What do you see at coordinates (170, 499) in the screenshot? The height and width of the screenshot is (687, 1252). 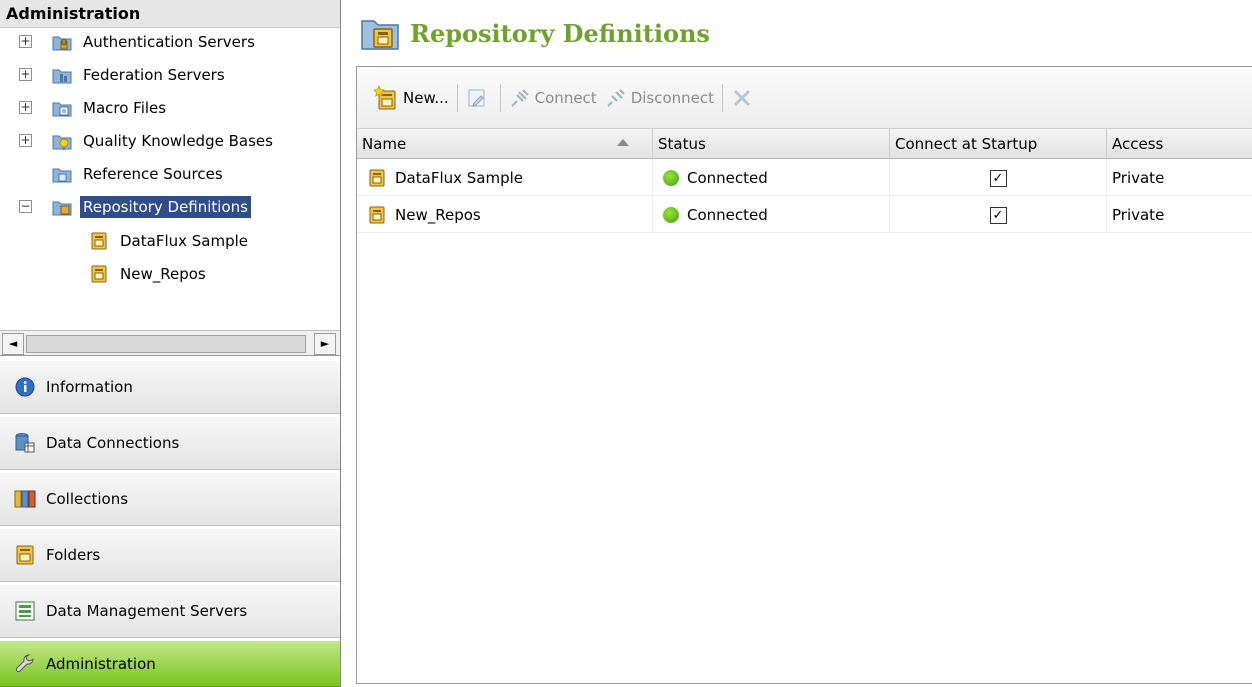 I see `nav-collections: Collections` at bounding box center [170, 499].